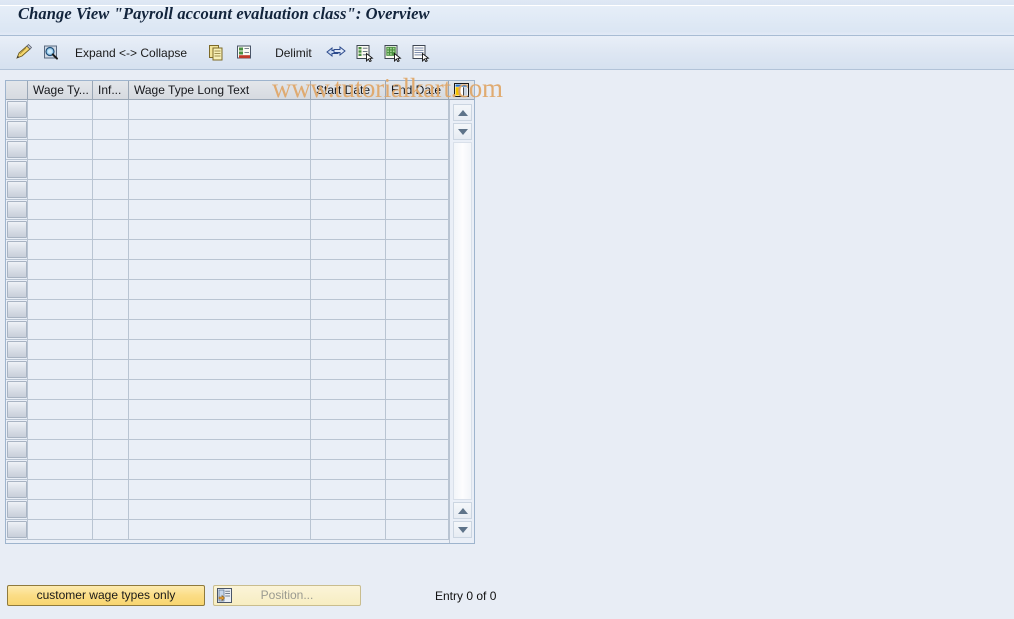  What do you see at coordinates (393, 53) in the screenshot?
I see `select-block-button` at bounding box center [393, 53].